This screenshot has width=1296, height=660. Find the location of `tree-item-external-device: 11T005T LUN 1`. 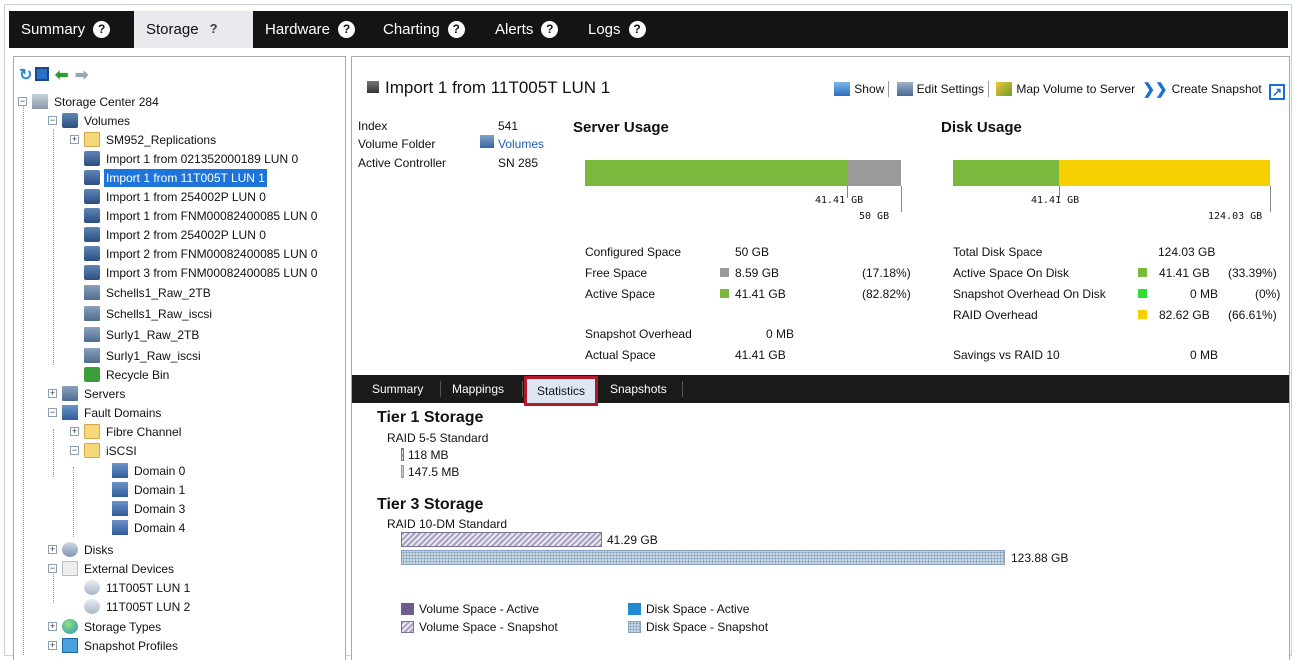

tree-item-external-device: 11T005T LUN 1 is located at coordinates (193, 588).